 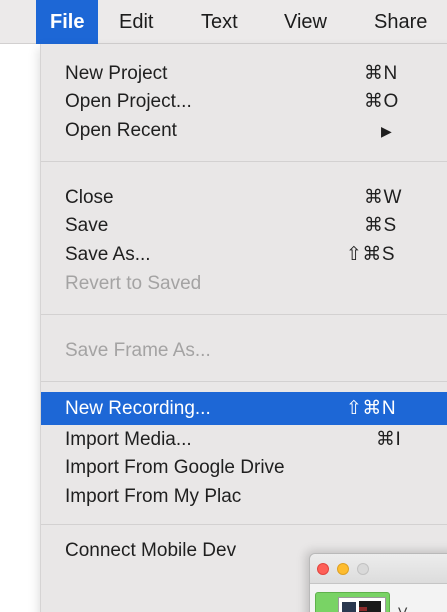 I want to click on close-window-icon, so click(x=323, y=569).